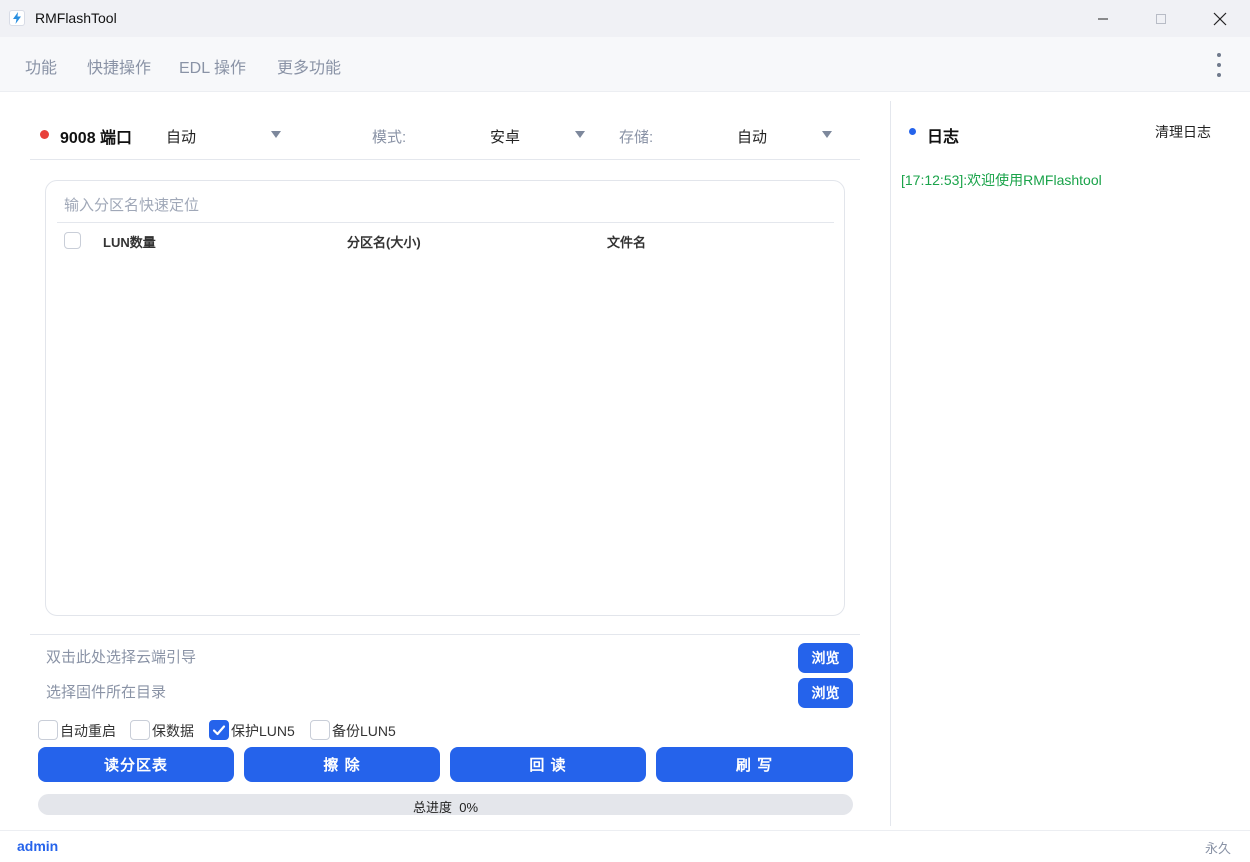 The image size is (1250, 862). What do you see at coordinates (625, 846) in the screenshot?
I see `status-bar: admin 永久` at bounding box center [625, 846].